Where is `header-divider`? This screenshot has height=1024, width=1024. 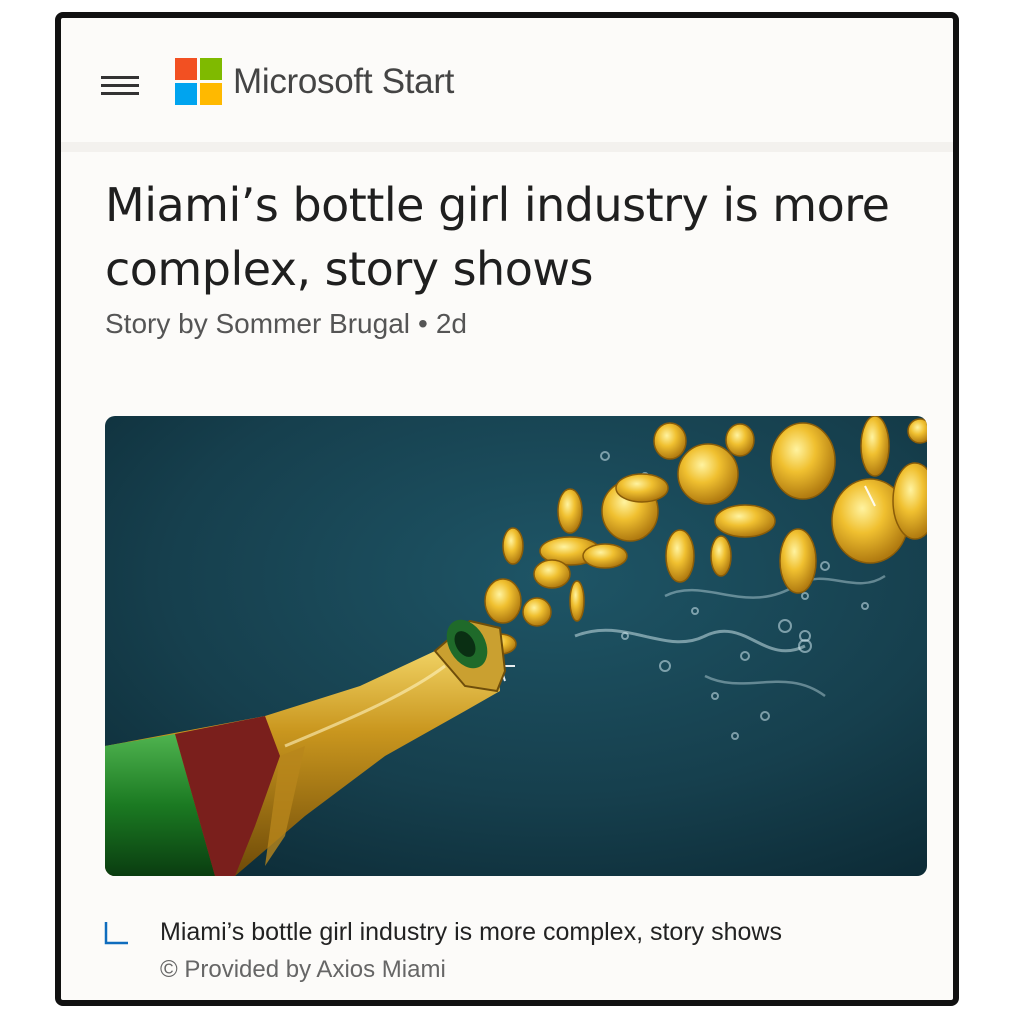 header-divider is located at coordinates (507, 147).